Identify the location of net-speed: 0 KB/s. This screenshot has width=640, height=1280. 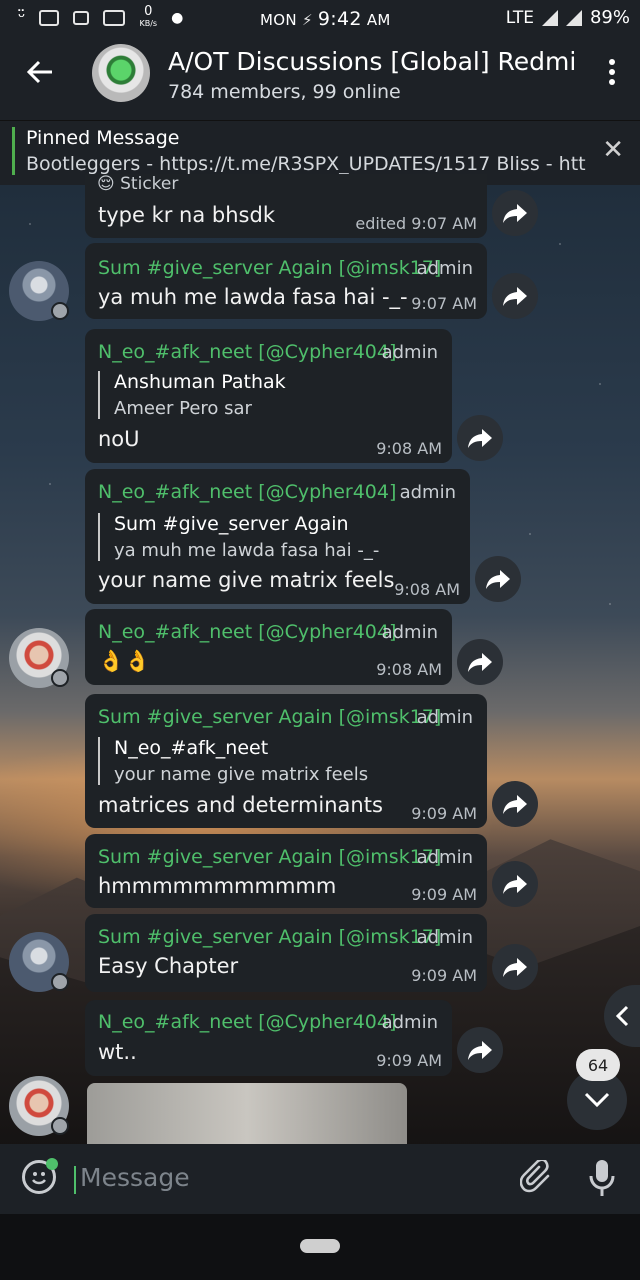
(148, 16).